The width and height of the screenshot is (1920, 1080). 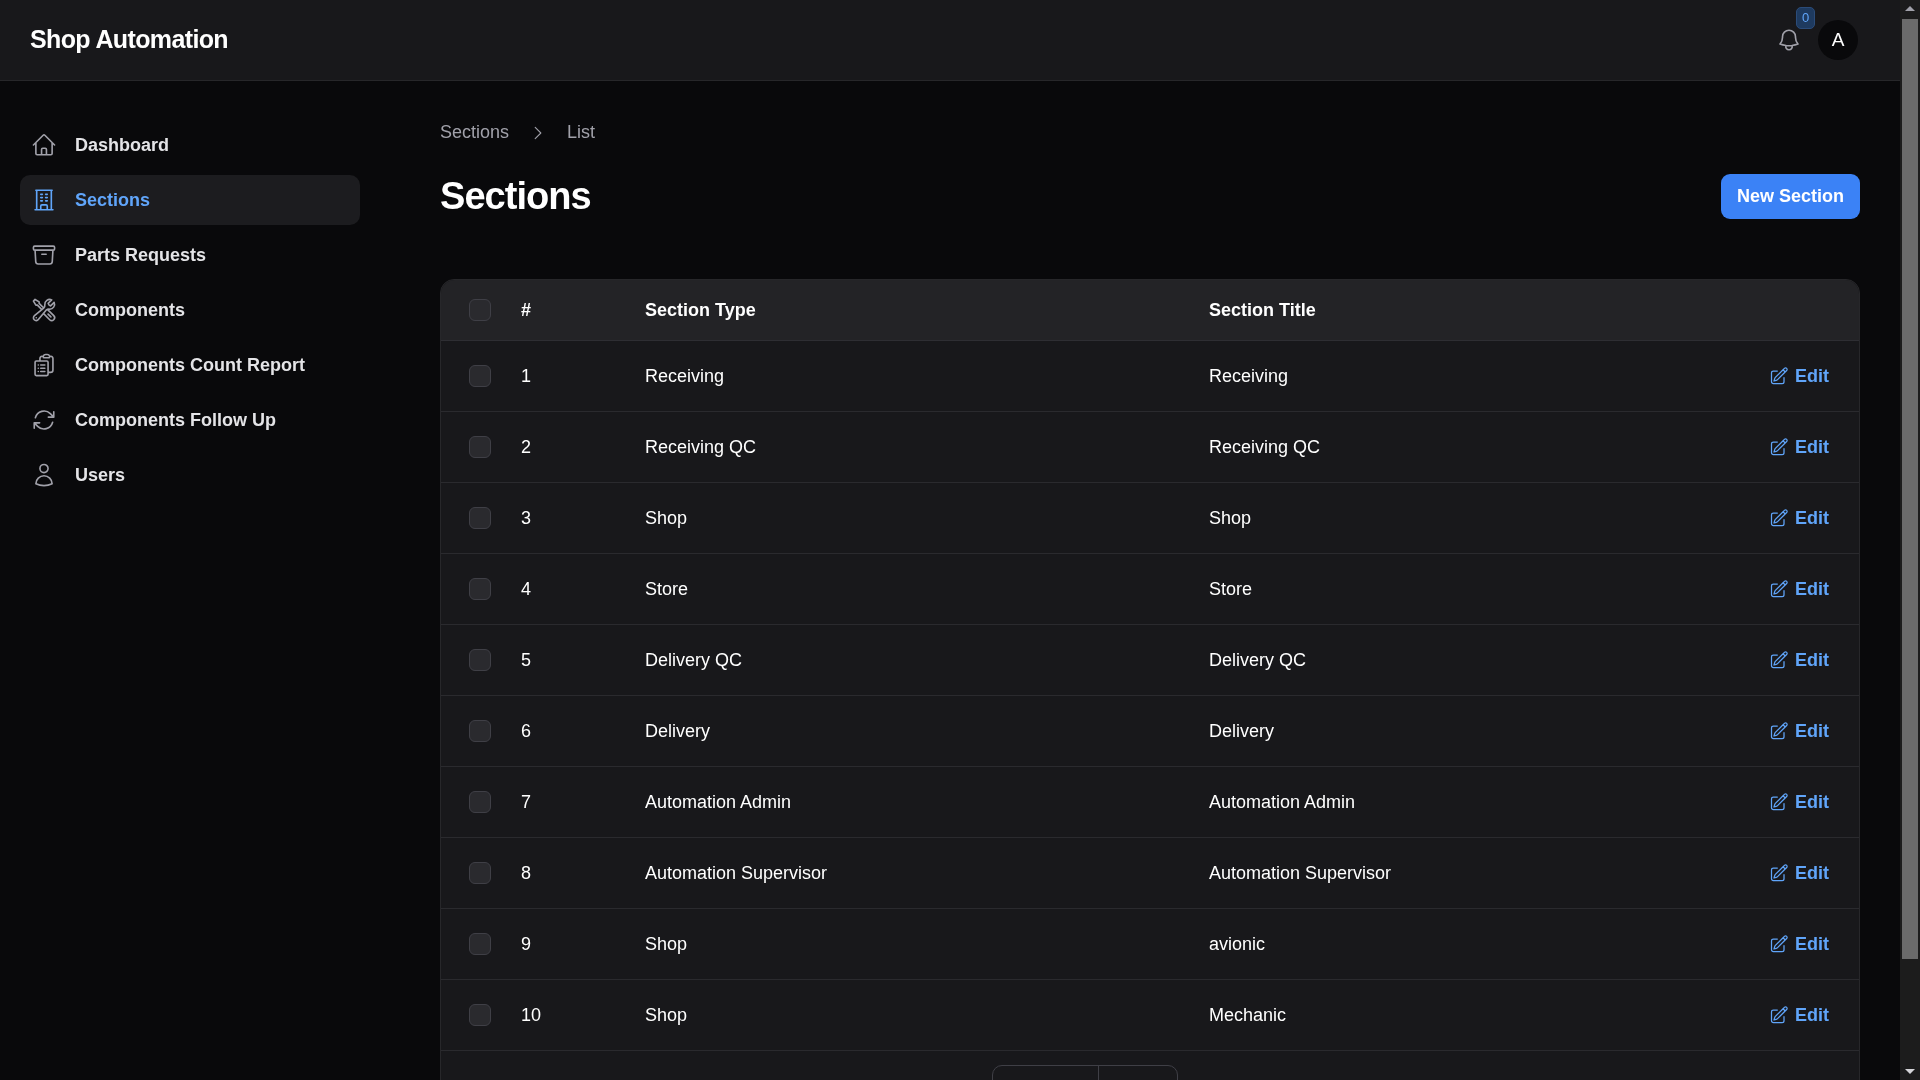 What do you see at coordinates (581, 132) in the screenshot?
I see `breadcrumb-link: List` at bounding box center [581, 132].